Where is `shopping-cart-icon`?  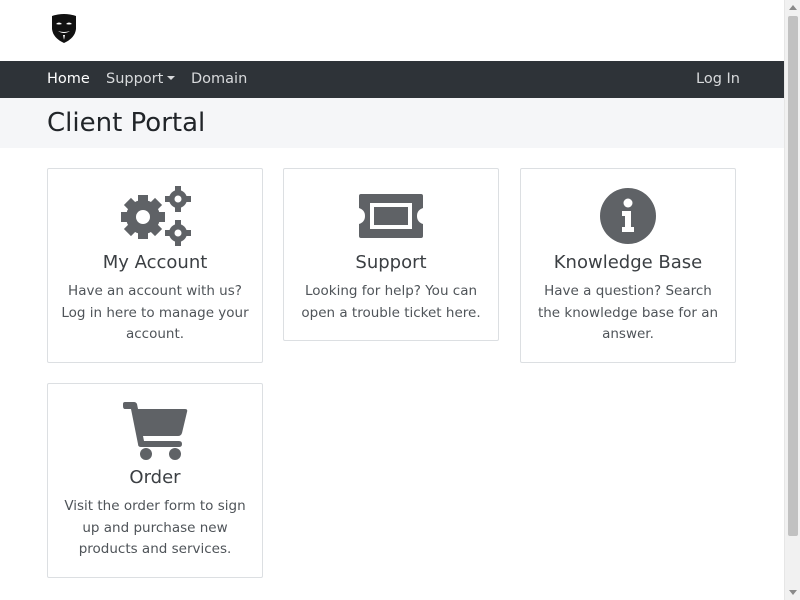
shopping-cart-icon is located at coordinates (155, 431).